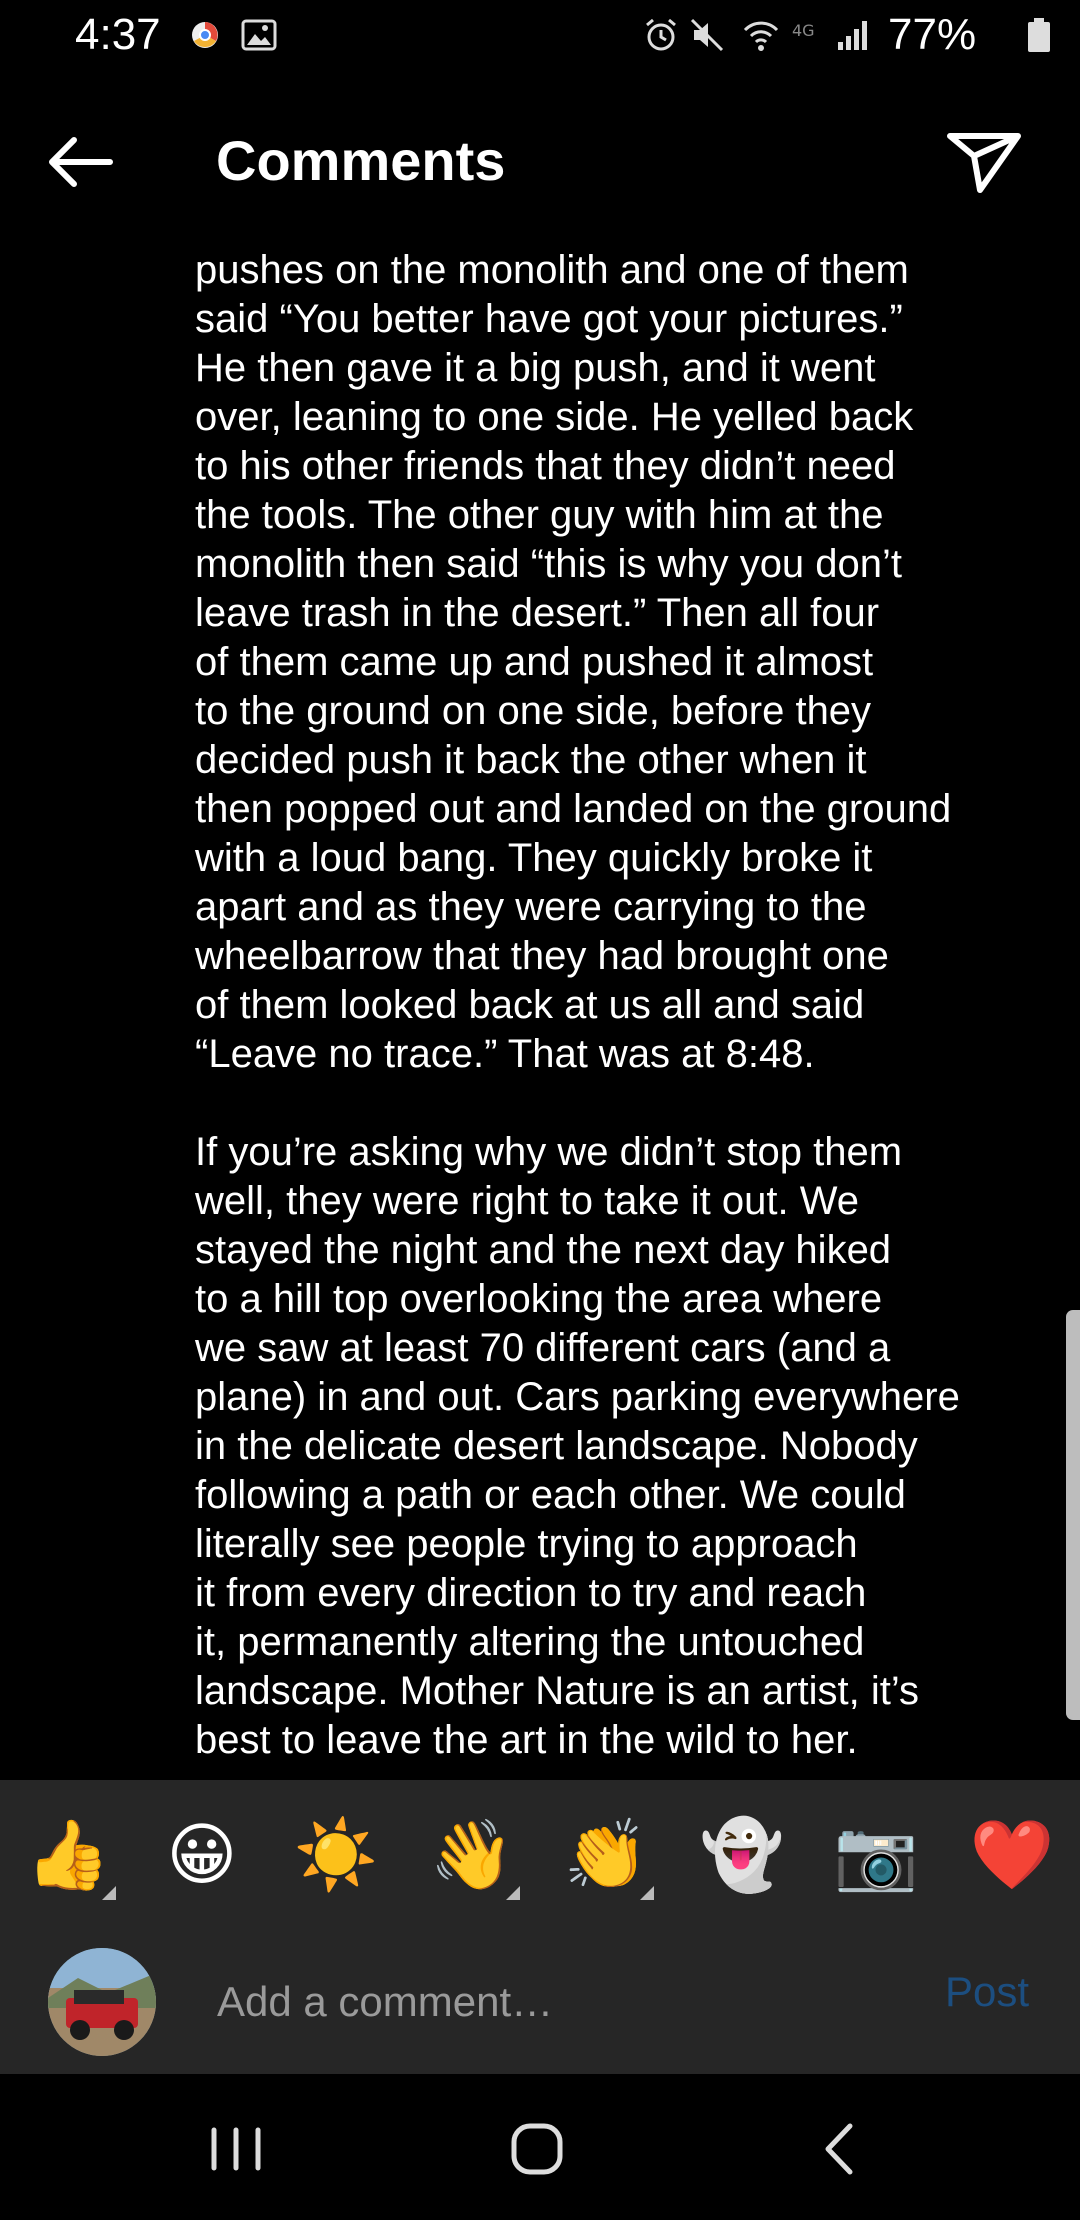 The image size is (1080, 2220). What do you see at coordinates (118, 34) in the screenshot?
I see `status-time: 4:37` at bounding box center [118, 34].